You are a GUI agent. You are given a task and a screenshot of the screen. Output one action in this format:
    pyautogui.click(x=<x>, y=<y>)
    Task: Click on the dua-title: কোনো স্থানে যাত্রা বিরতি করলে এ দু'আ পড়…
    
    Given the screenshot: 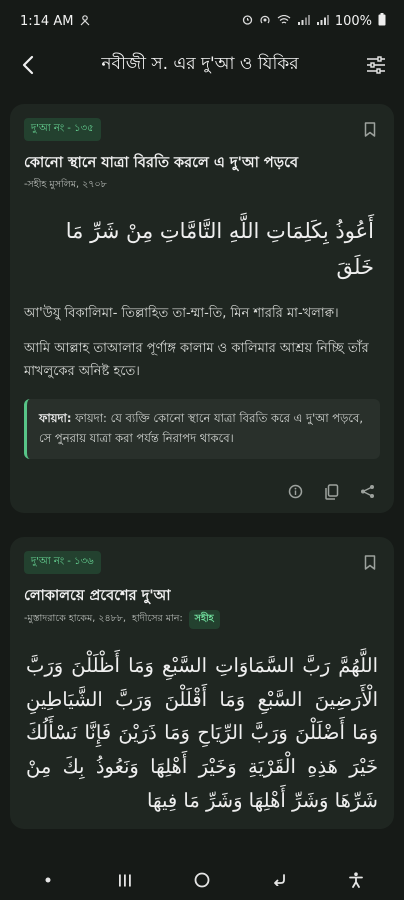 What is the action you would take?
    pyautogui.click(x=161, y=163)
    